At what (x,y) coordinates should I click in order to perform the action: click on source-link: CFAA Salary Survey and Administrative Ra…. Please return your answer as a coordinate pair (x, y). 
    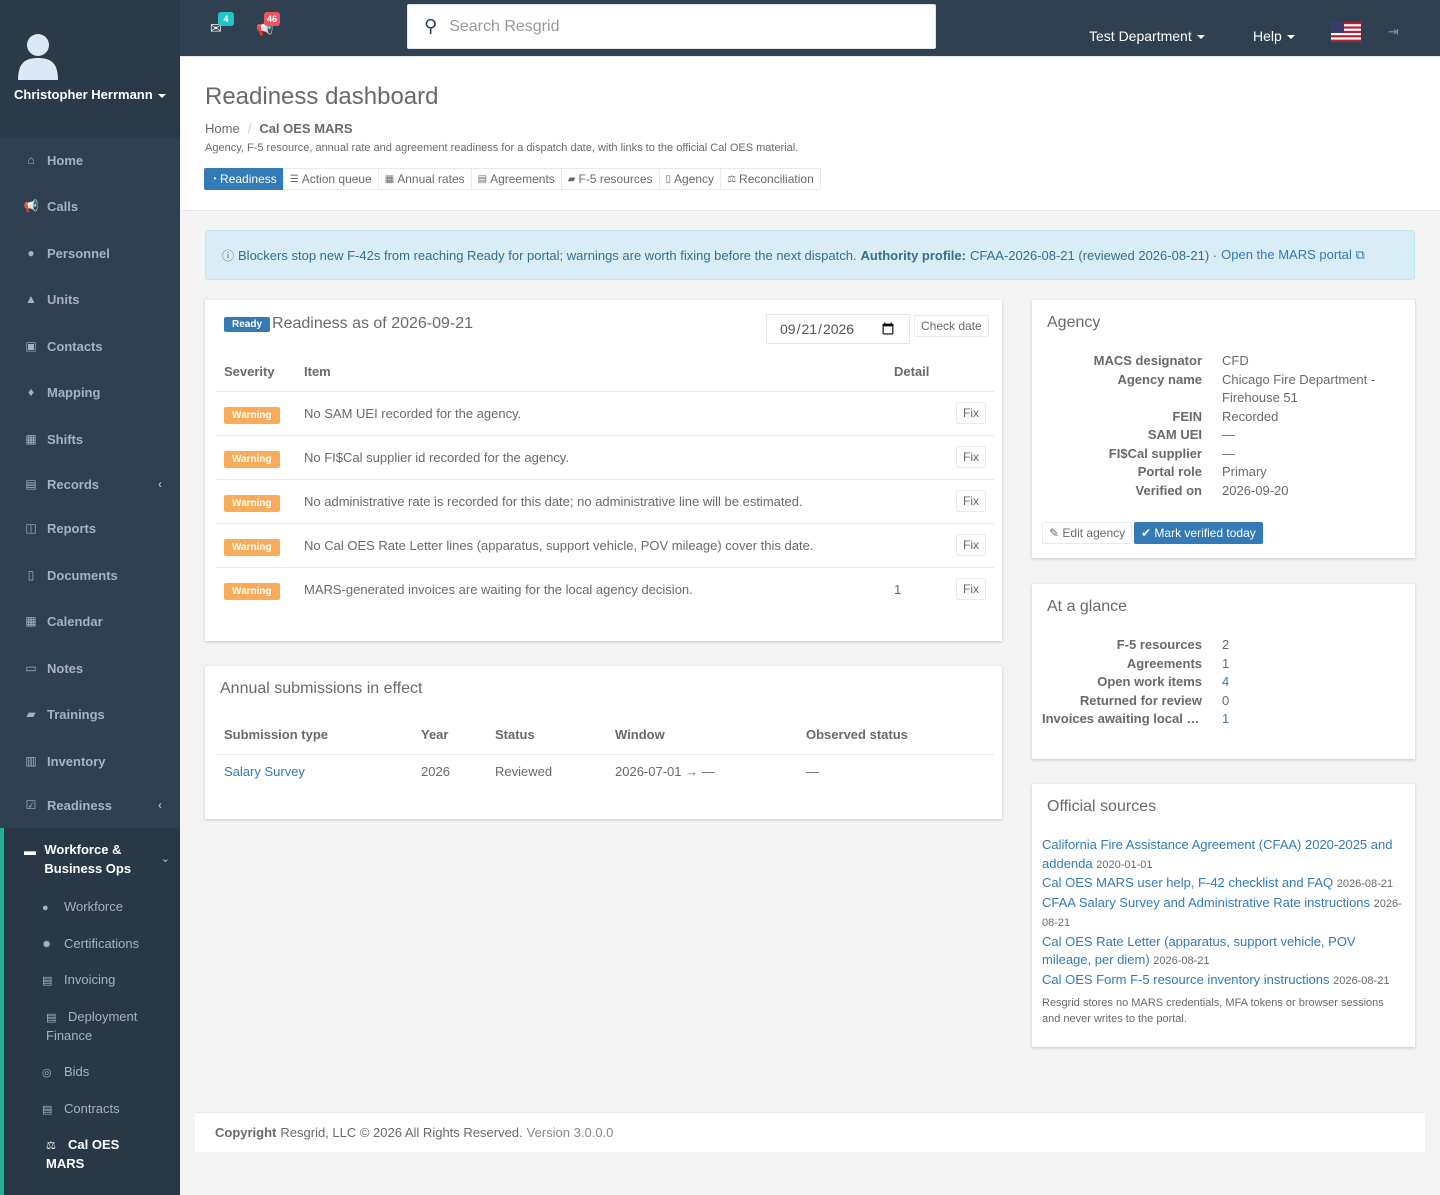
    Looking at the image, I should click on (1206, 902).